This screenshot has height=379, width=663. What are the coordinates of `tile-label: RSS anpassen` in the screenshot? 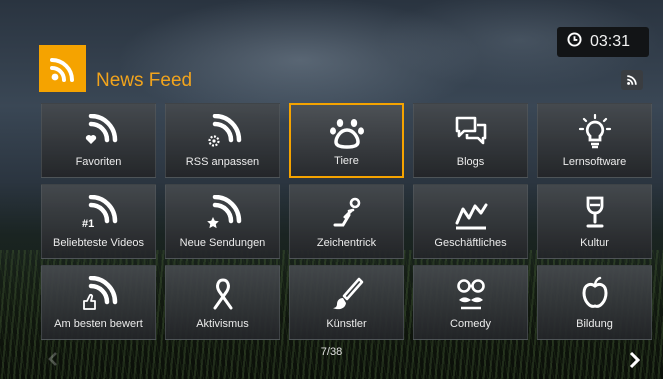 It's located at (222, 162).